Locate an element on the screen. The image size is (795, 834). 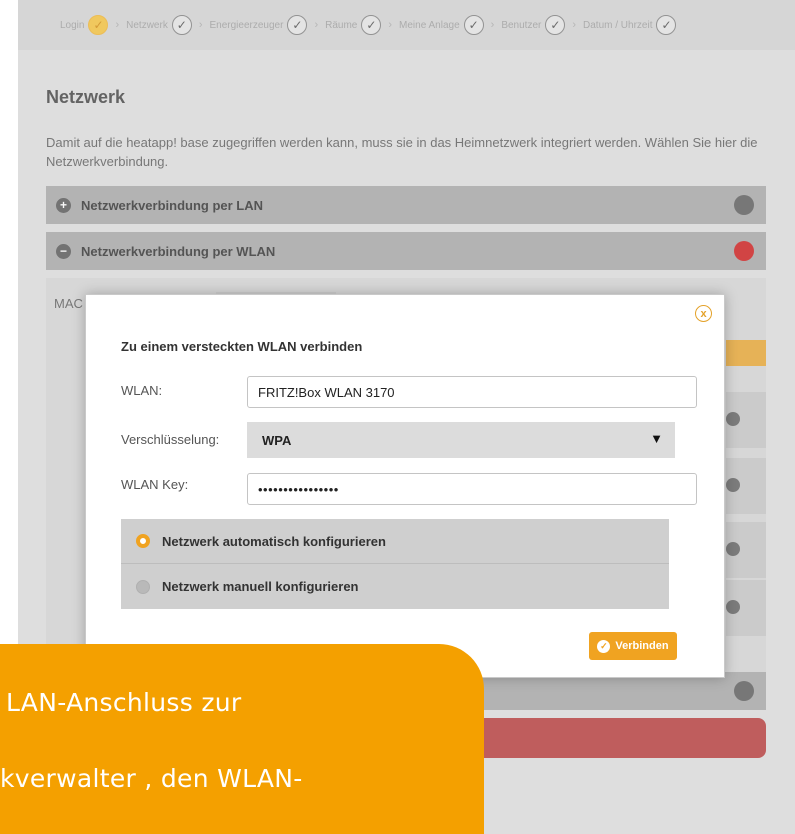
wizard-step: Benutzer ✓ is located at coordinates (533, 25).